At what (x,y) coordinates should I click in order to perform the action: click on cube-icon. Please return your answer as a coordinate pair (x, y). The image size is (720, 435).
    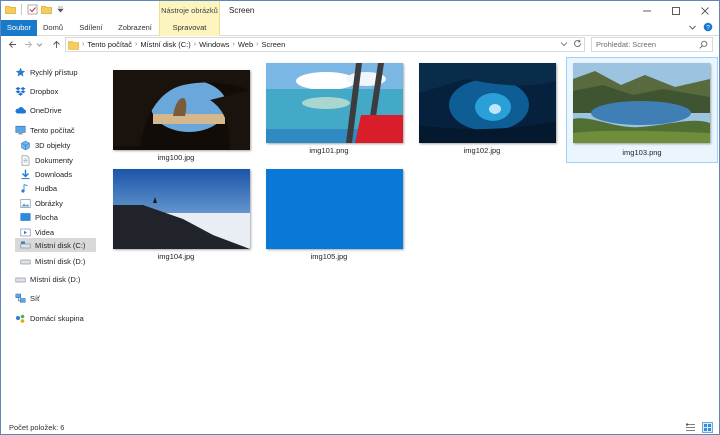
    Looking at the image, I should click on (25, 145).